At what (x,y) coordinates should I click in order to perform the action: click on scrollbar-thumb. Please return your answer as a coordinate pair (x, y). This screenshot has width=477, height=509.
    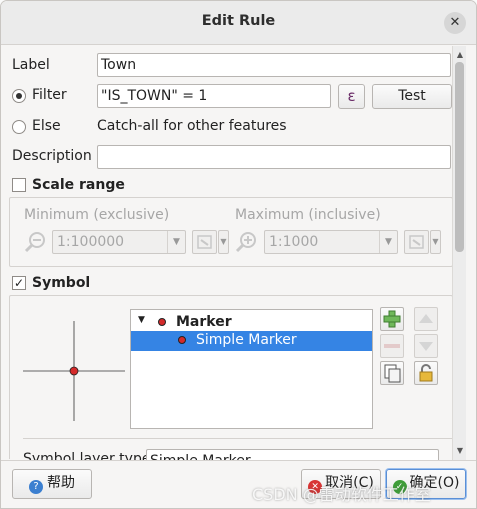
    Looking at the image, I should click on (459, 157).